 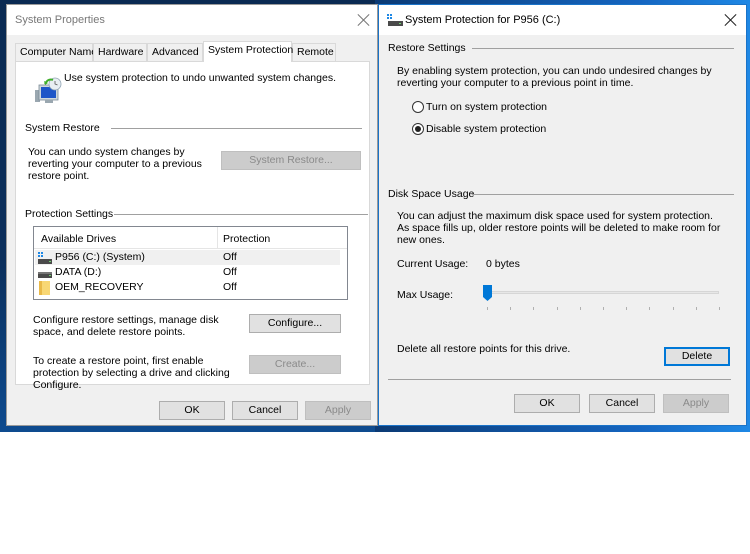 What do you see at coordinates (60, 20) in the screenshot?
I see `window-title: System Properties` at bounding box center [60, 20].